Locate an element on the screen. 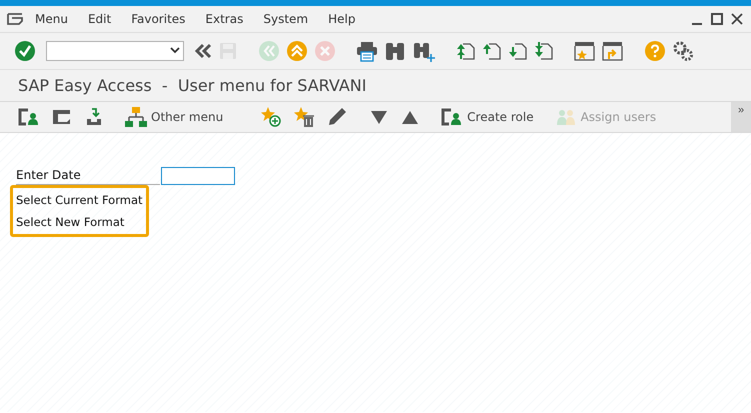 This screenshot has height=413, width=751. menu-item: Help is located at coordinates (342, 19).